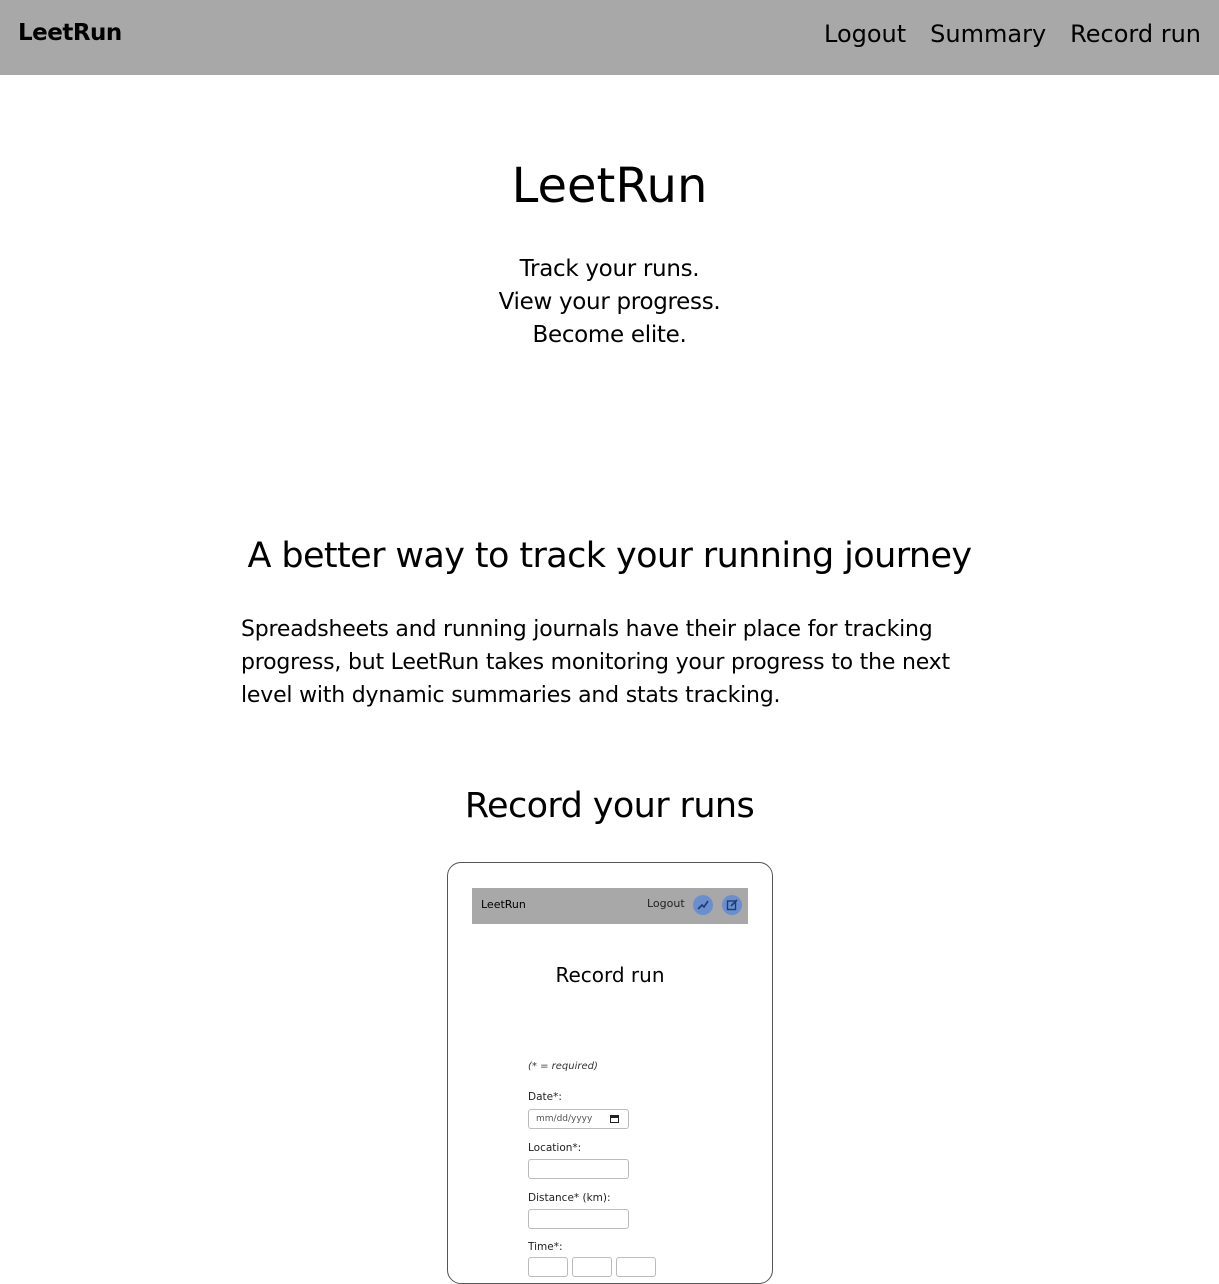  What do you see at coordinates (609, 37) in the screenshot?
I see `top-navbar: LeetRun Logout Summary Record run` at bounding box center [609, 37].